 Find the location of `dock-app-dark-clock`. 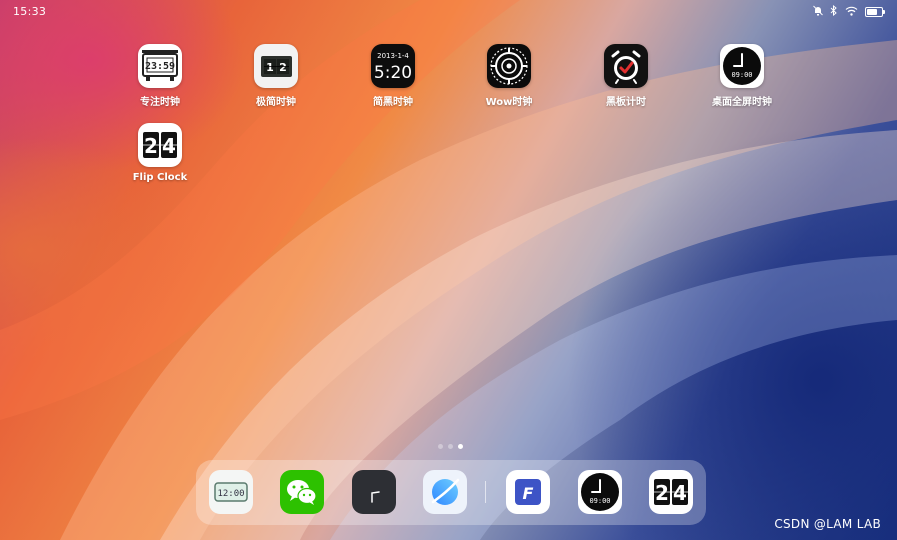

dock-app-dark-clock is located at coordinates (374, 492).